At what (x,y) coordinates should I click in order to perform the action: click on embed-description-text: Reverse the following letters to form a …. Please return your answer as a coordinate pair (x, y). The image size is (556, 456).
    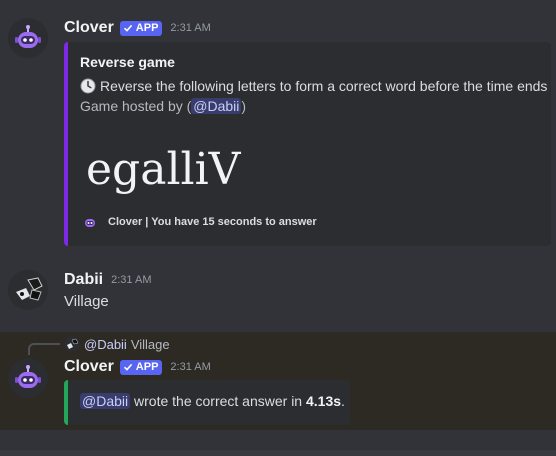
    Looking at the image, I should click on (324, 86).